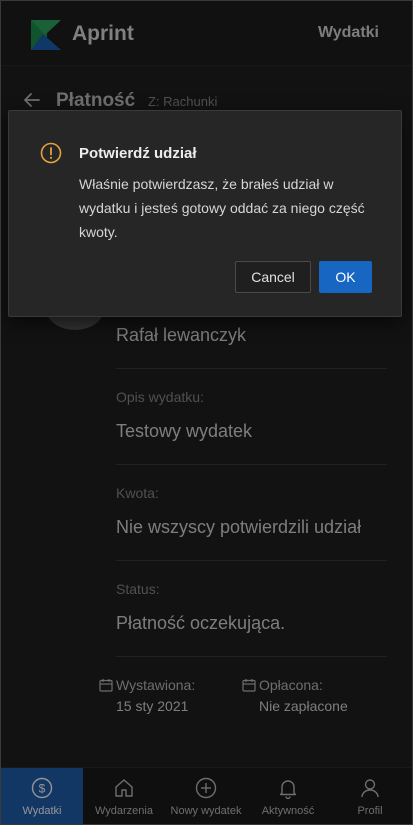  I want to click on ok-button: OK, so click(345, 277).